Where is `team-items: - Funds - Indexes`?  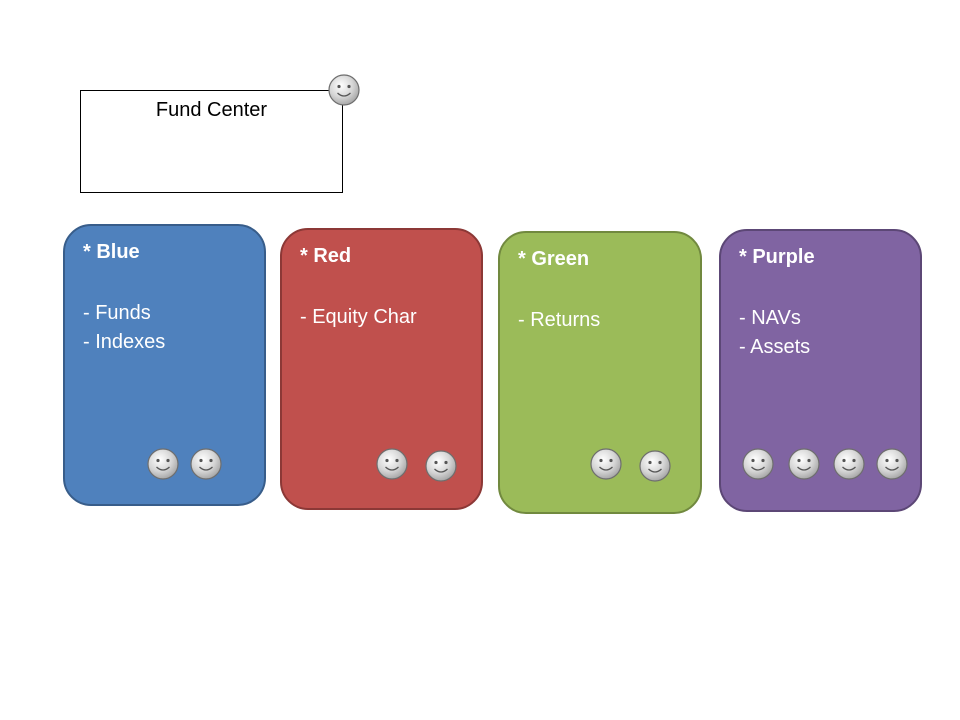
team-items: - Funds - Indexes is located at coordinates (124, 328).